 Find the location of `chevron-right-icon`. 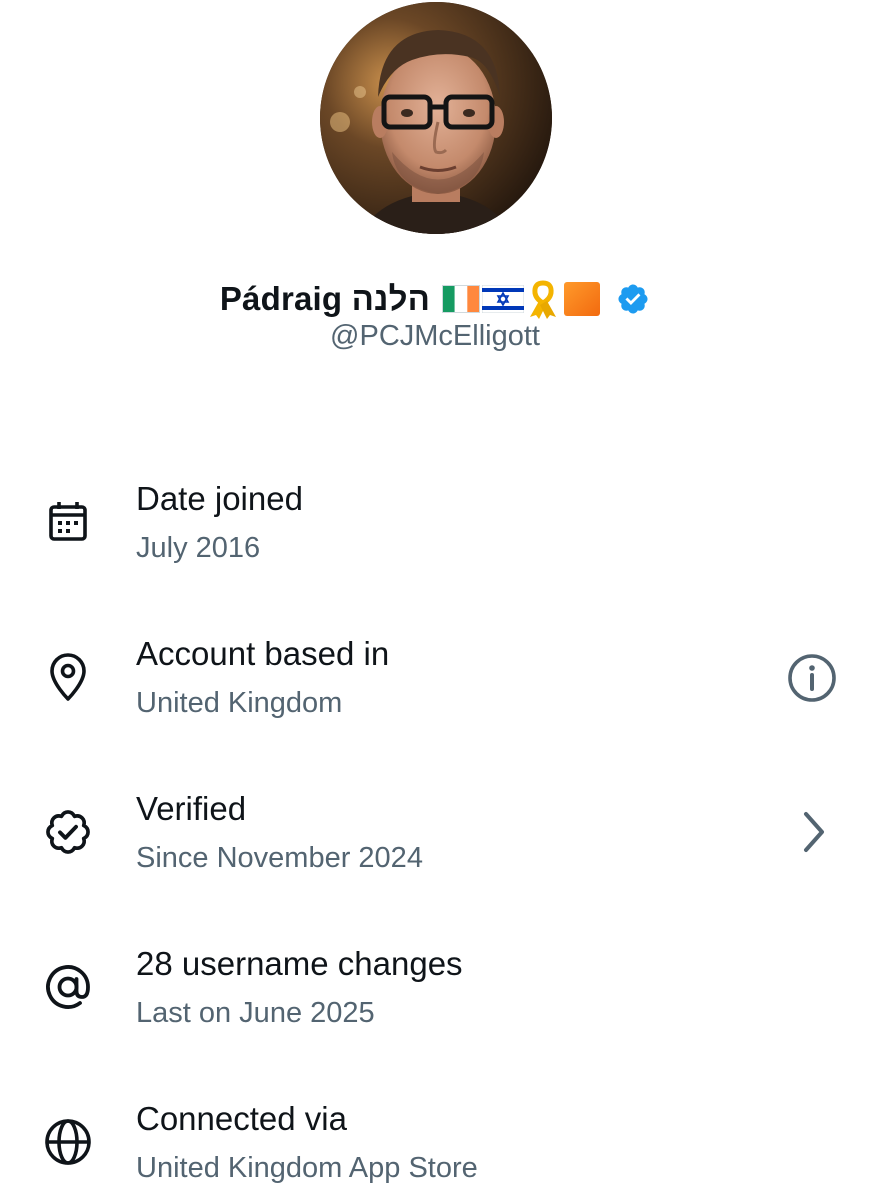

chevron-right-icon is located at coordinates (812, 832).